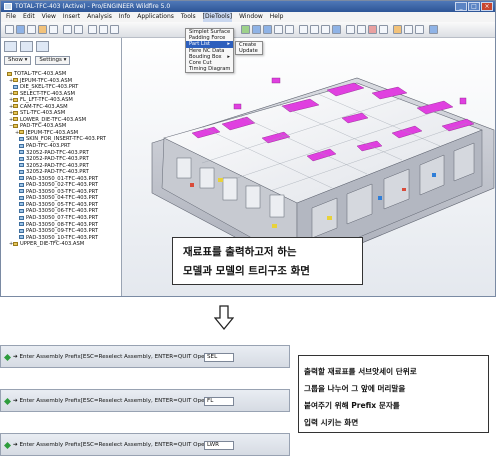 This screenshot has height=468, width=496. I want to click on tree-item-label: LOWER_DIE-TFC-403.ASM, so click(53, 119).